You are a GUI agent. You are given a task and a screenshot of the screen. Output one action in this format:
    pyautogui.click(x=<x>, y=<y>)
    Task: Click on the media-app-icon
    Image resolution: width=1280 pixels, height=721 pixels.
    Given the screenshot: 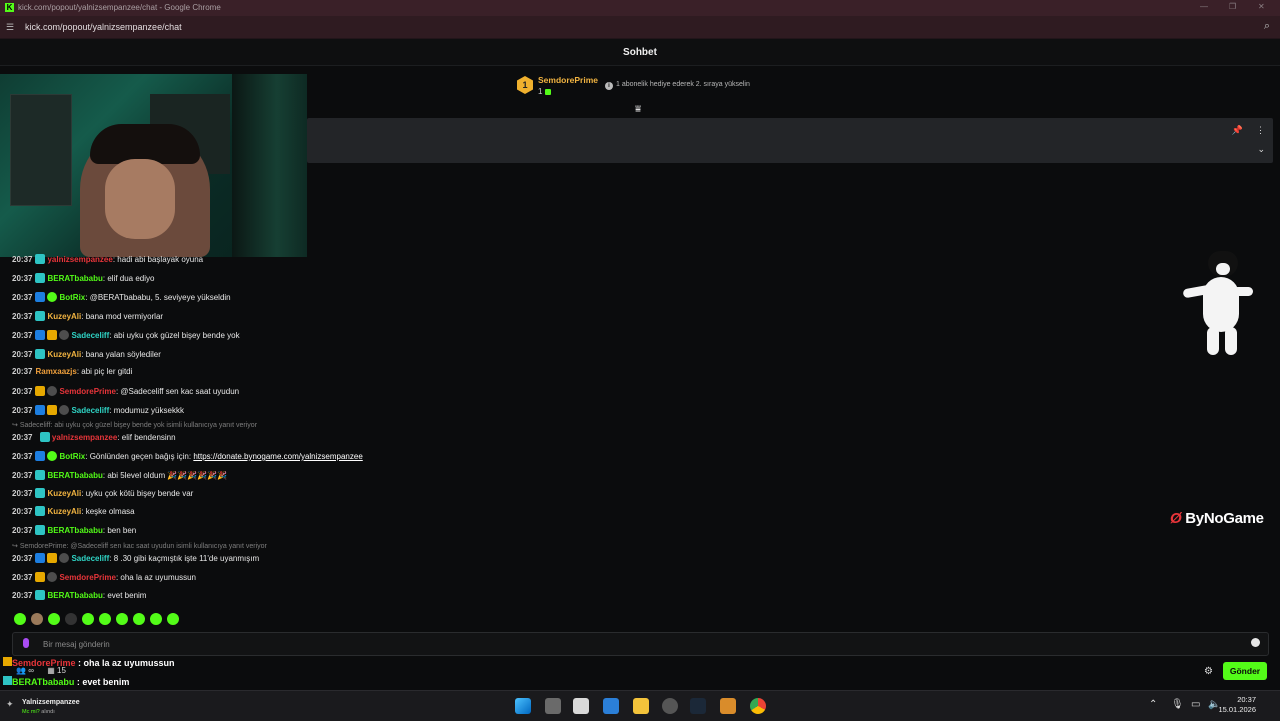 What is the action you would take?
    pyautogui.click(x=728, y=706)
    